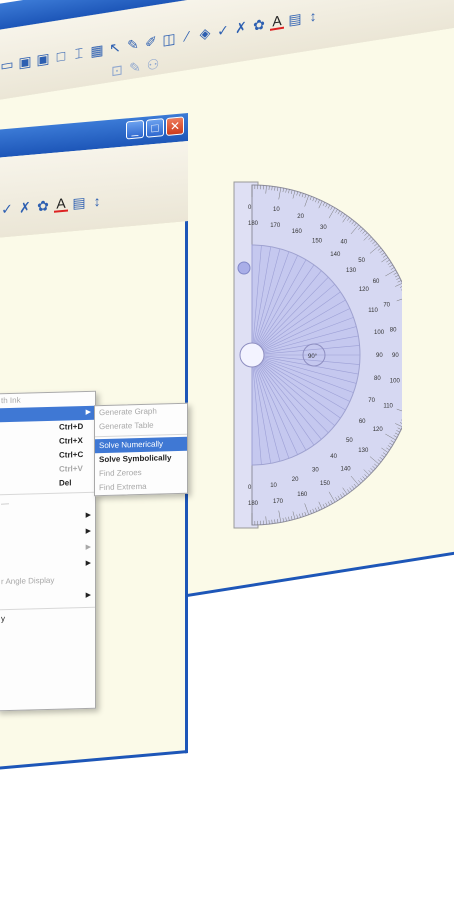  I want to click on protractor-outer-label: 60, so click(376, 282).